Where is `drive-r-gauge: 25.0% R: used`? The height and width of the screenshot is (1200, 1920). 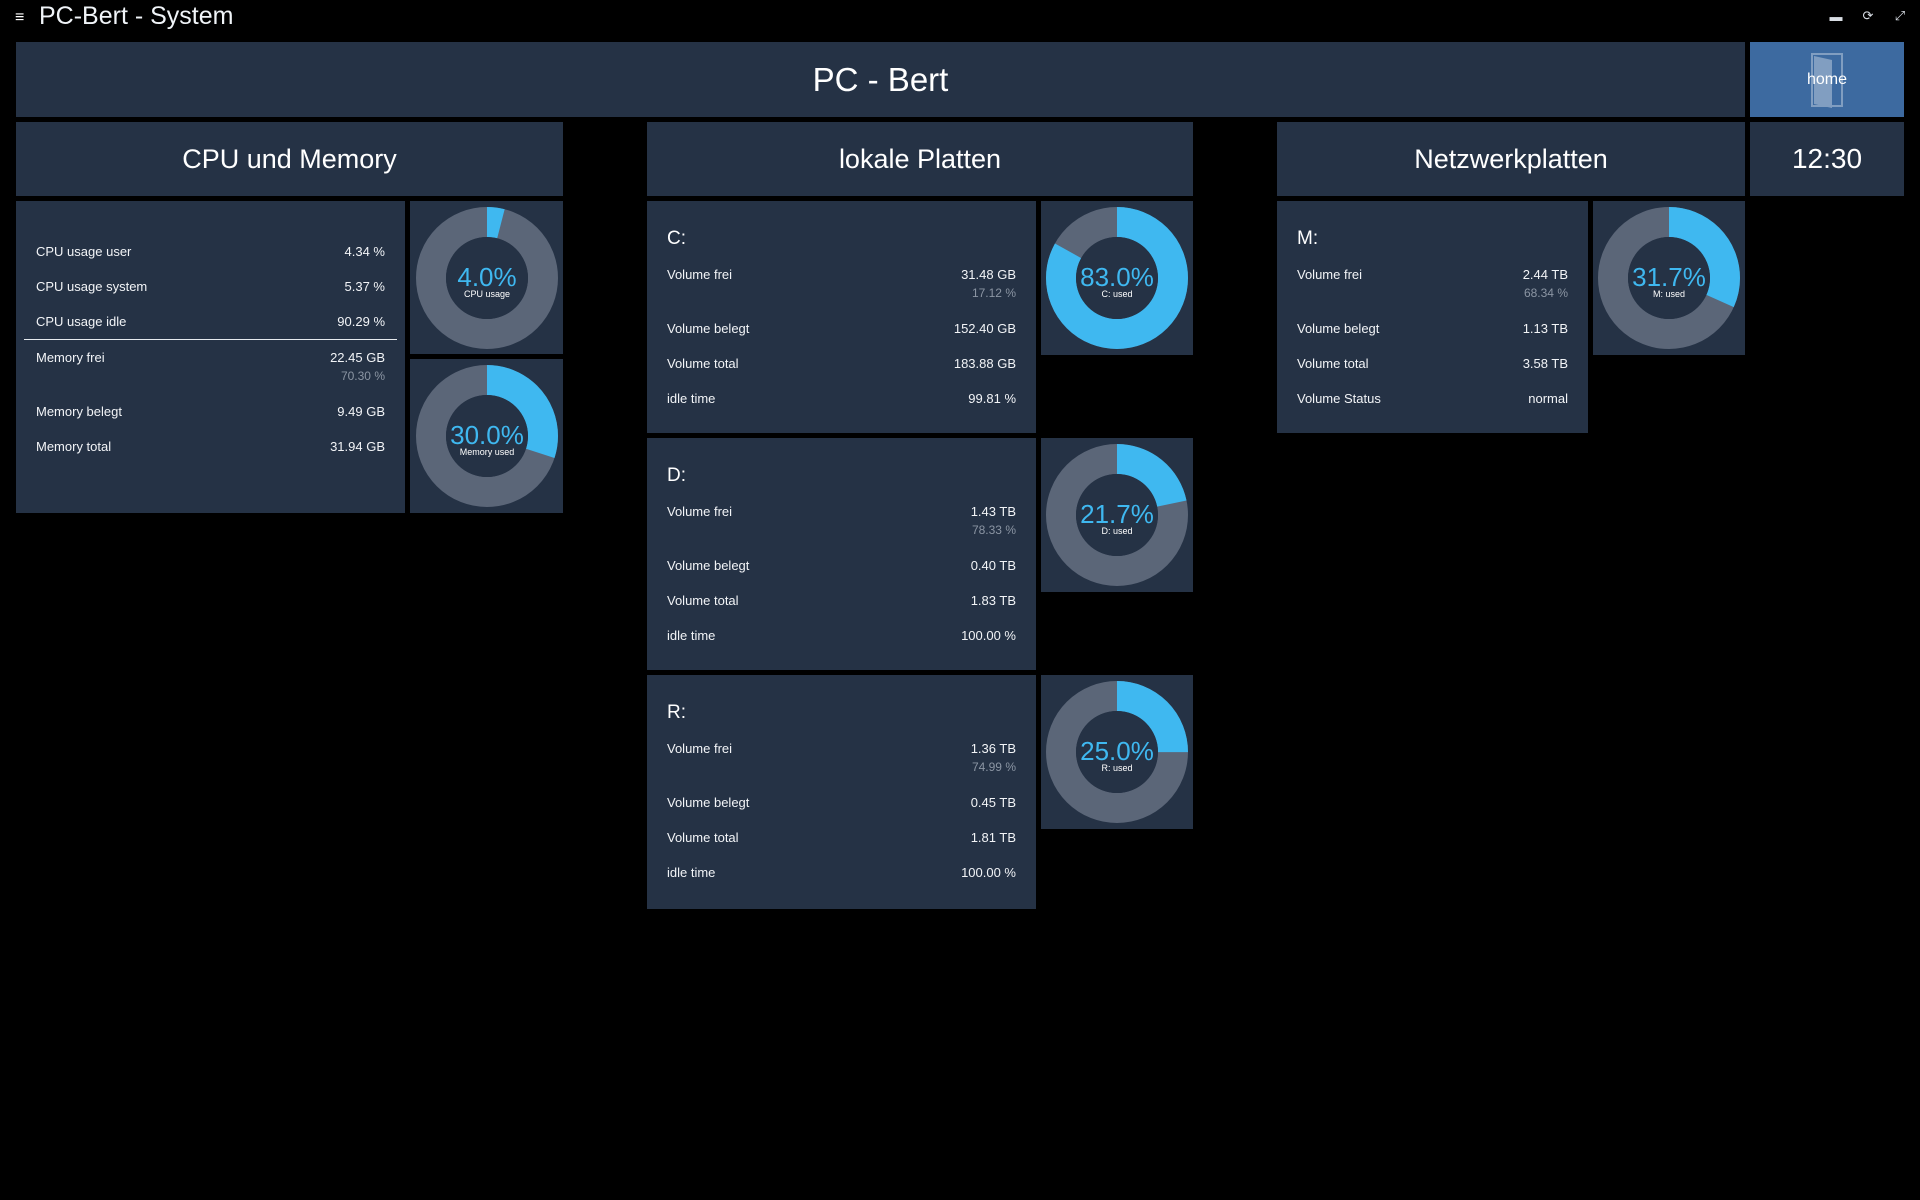
drive-r-gauge: 25.0% R: used is located at coordinates (1117, 752).